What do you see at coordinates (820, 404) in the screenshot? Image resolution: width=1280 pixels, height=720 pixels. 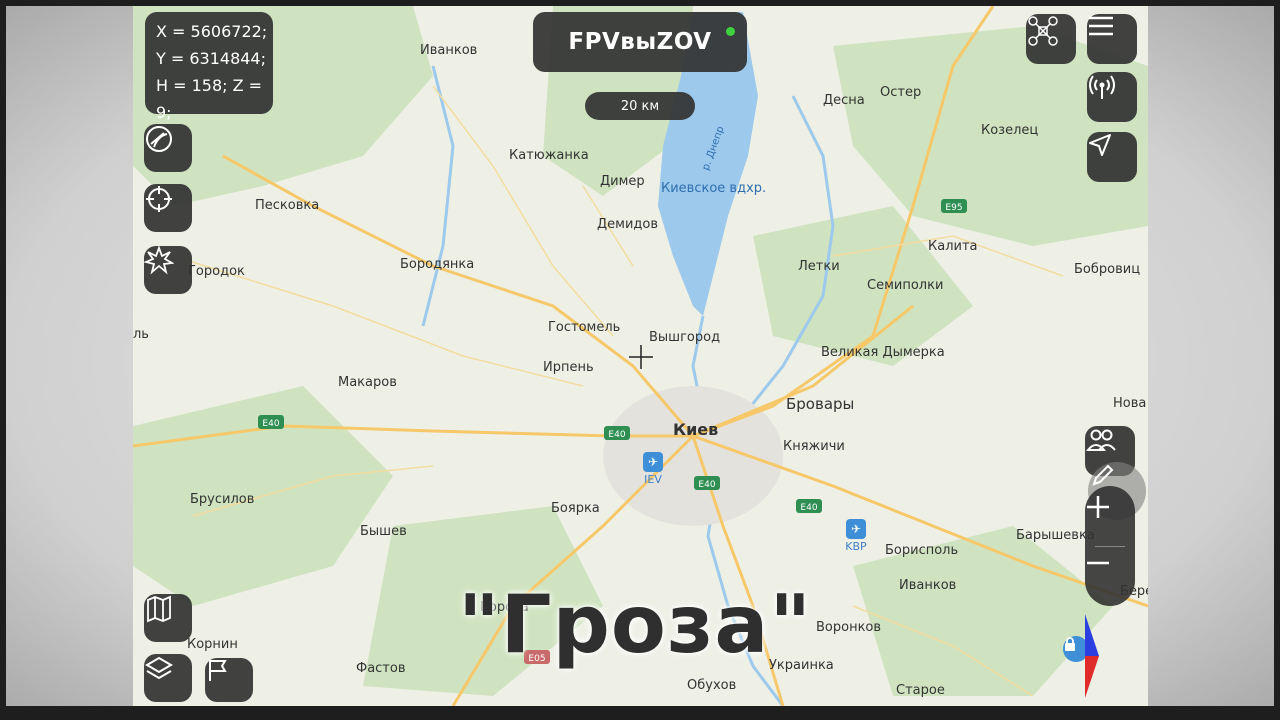 I see `place-label: Бровары` at bounding box center [820, 404].